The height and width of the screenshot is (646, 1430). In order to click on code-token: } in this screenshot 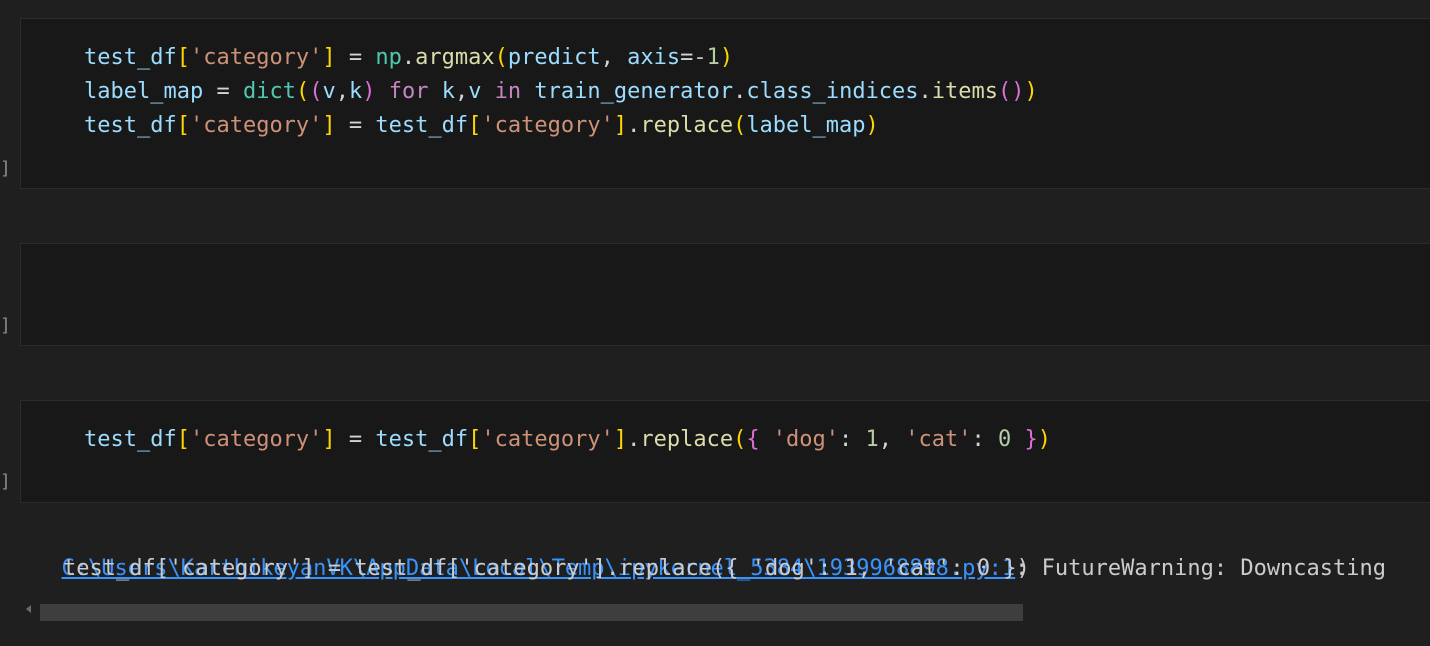, I will do `click(1031, 439)`.